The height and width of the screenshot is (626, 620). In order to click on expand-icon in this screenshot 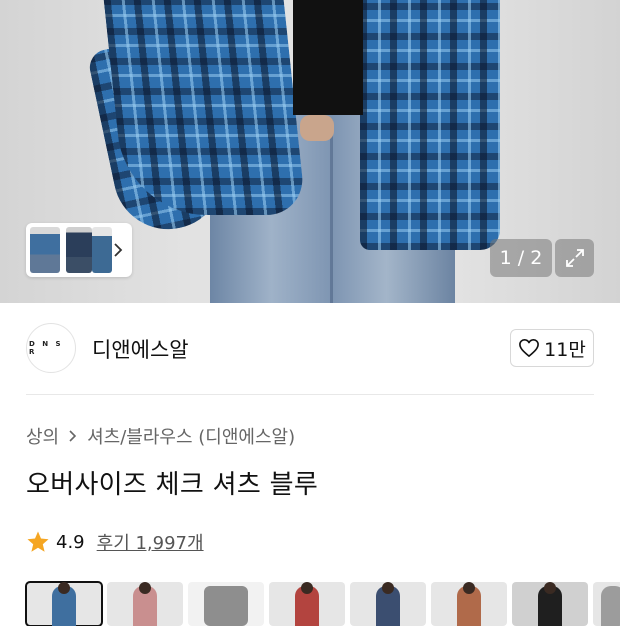, I will do `click(574, 258)`.